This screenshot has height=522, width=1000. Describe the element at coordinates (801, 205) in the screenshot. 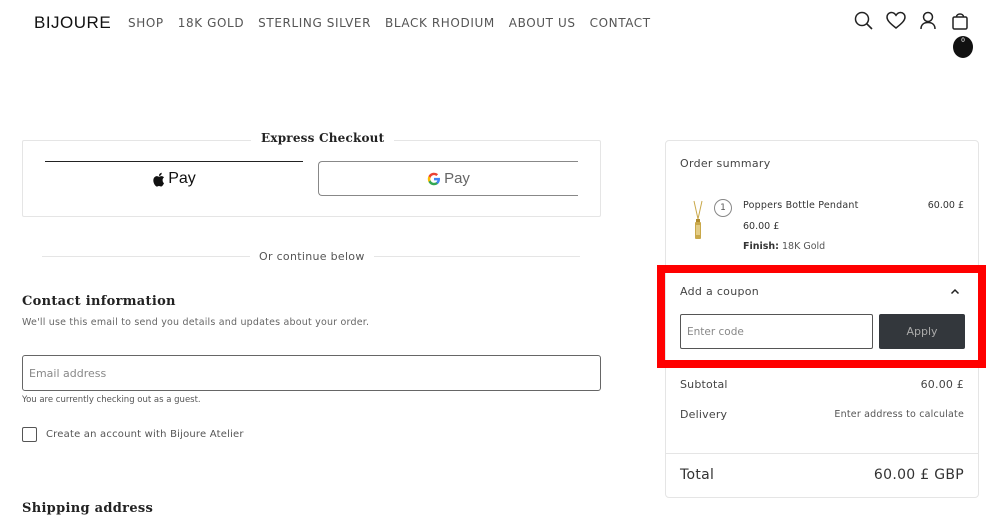

I see `product-name: Poppers Bottle Pendant` at that location.